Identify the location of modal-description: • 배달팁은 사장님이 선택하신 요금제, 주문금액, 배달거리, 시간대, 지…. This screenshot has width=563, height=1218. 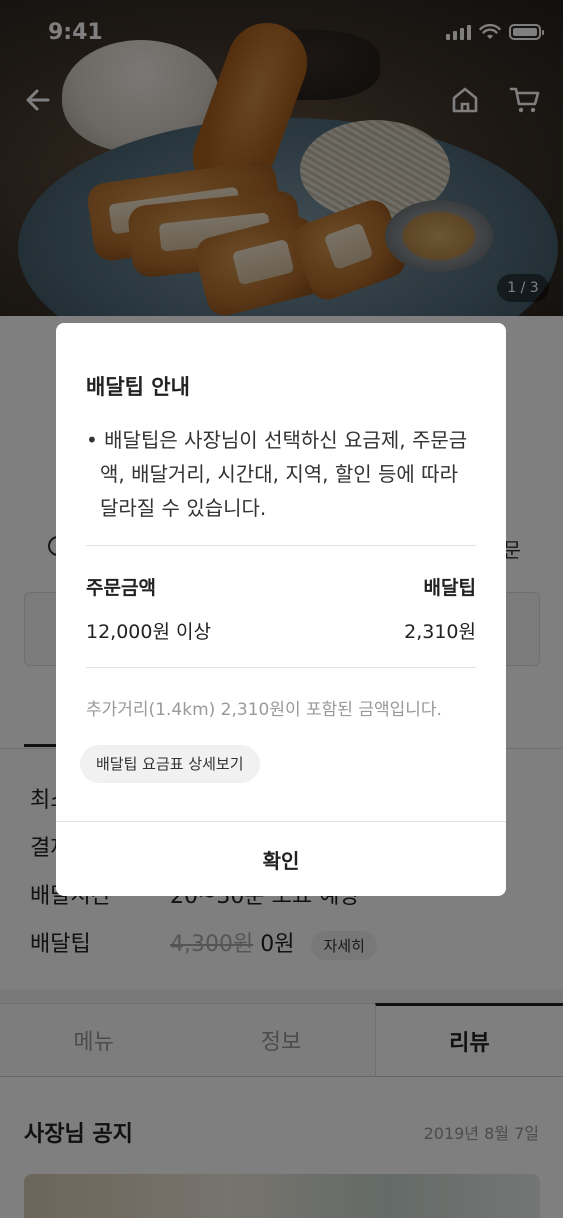
(277, 474).